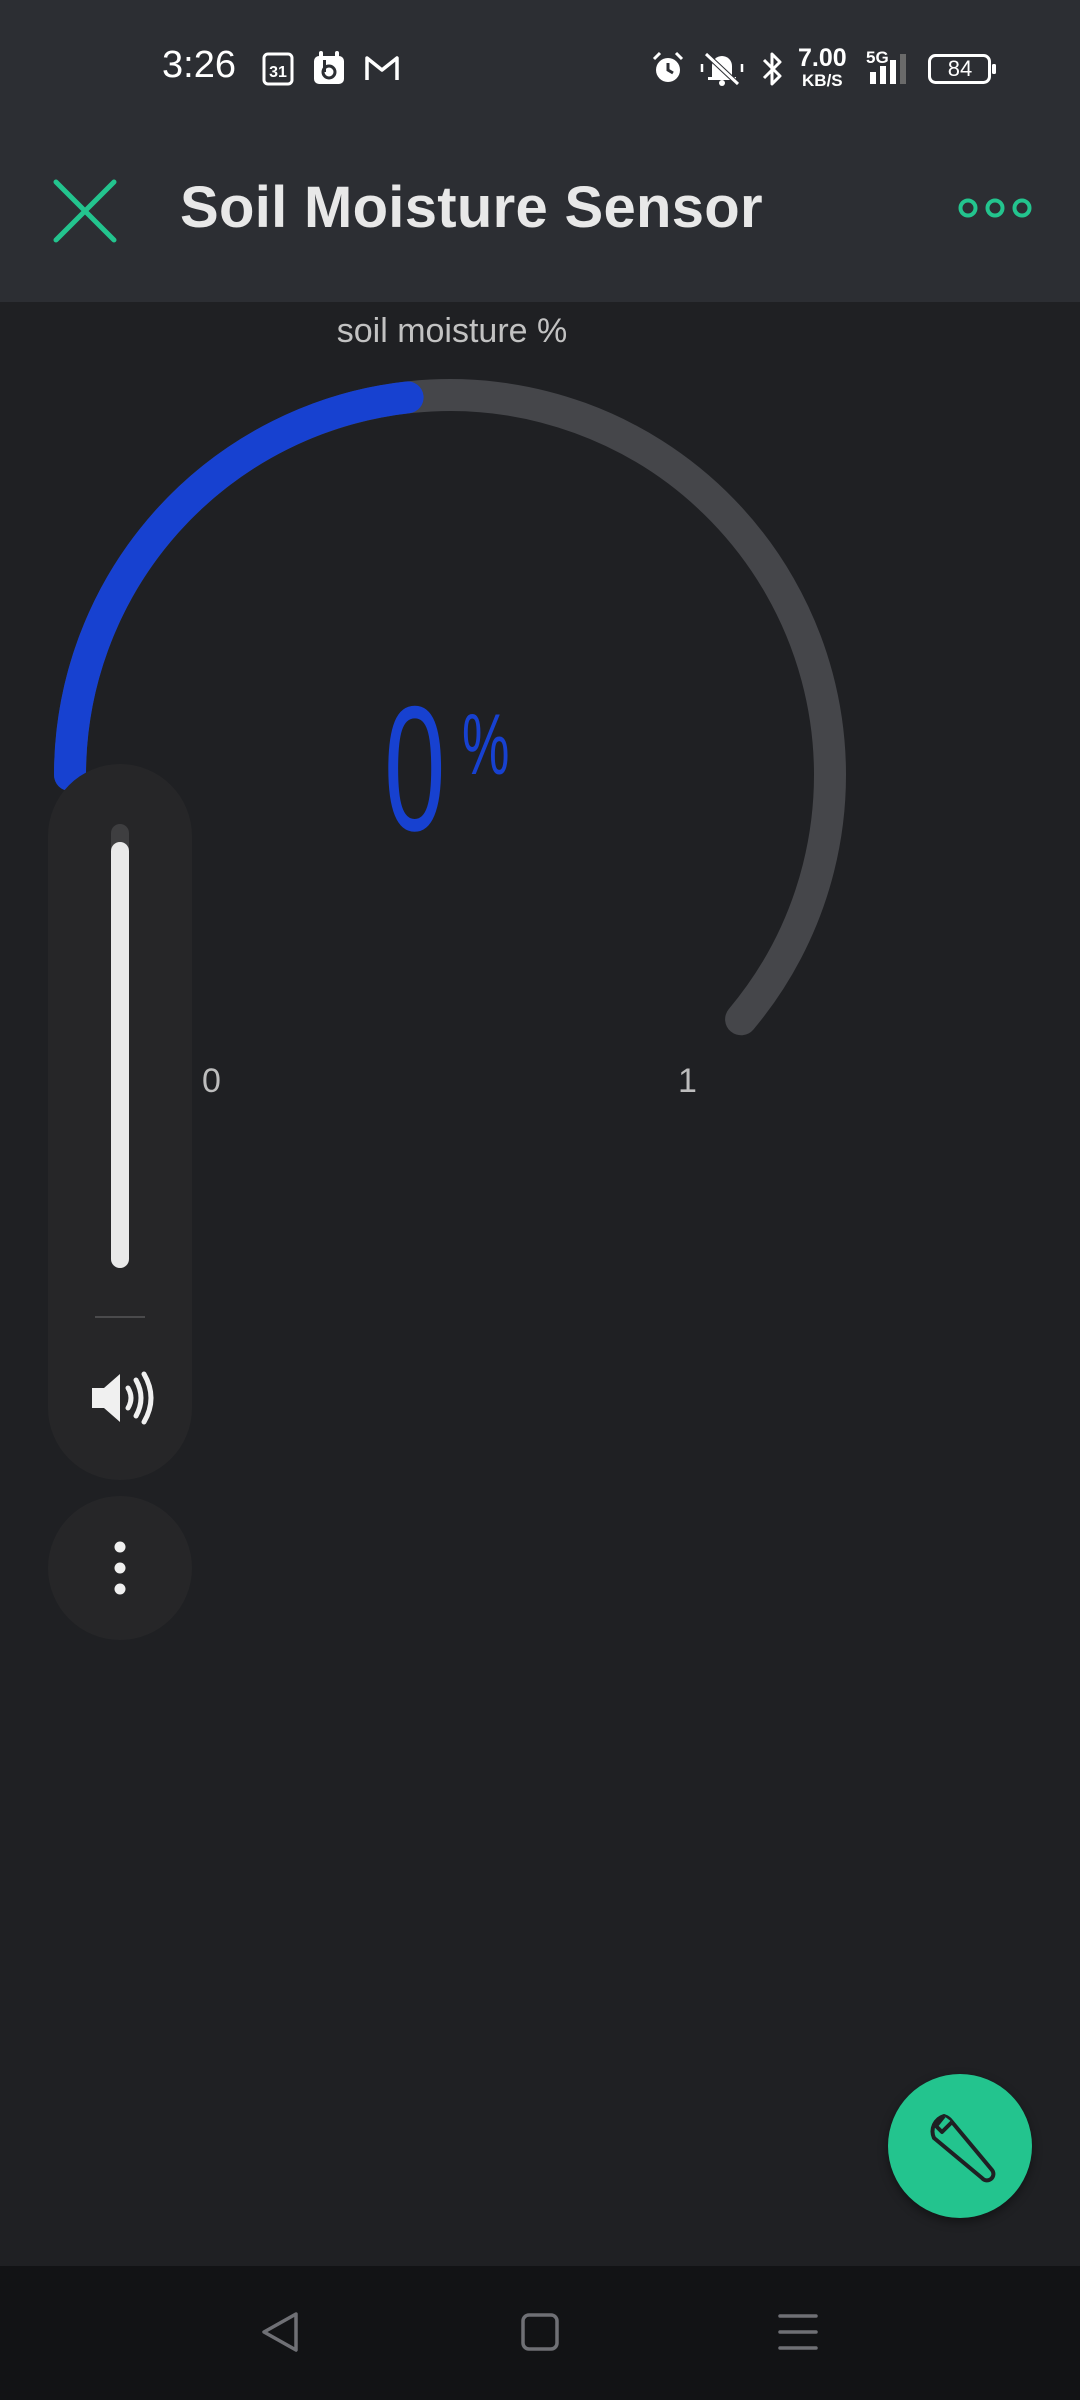  Describe the element at coordinates (199, 65) in the screenshot. I see `status-time: 3:26` at that location.